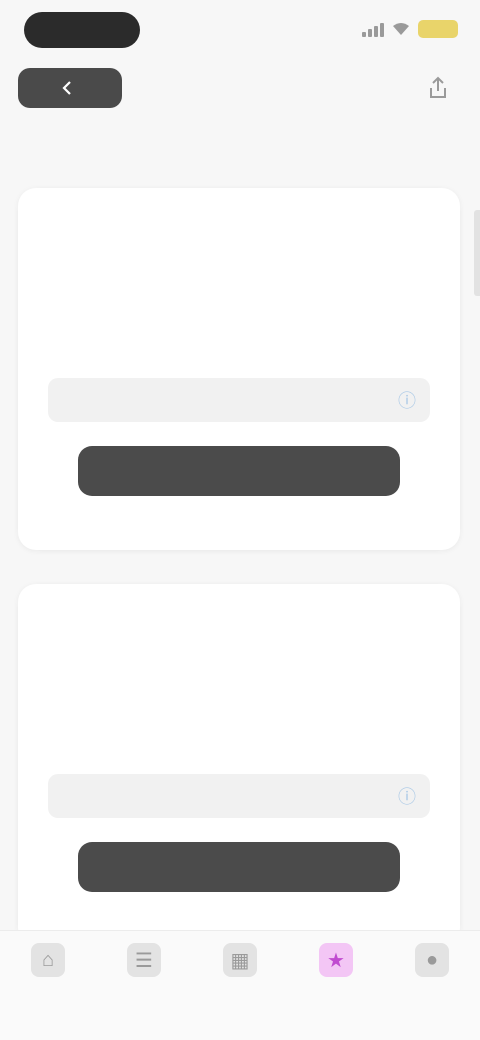 This screenshot has height=1040, width=480. Describe the element at coordinates (373, 29) in the screenshot. I see `signal-icon` at that location.